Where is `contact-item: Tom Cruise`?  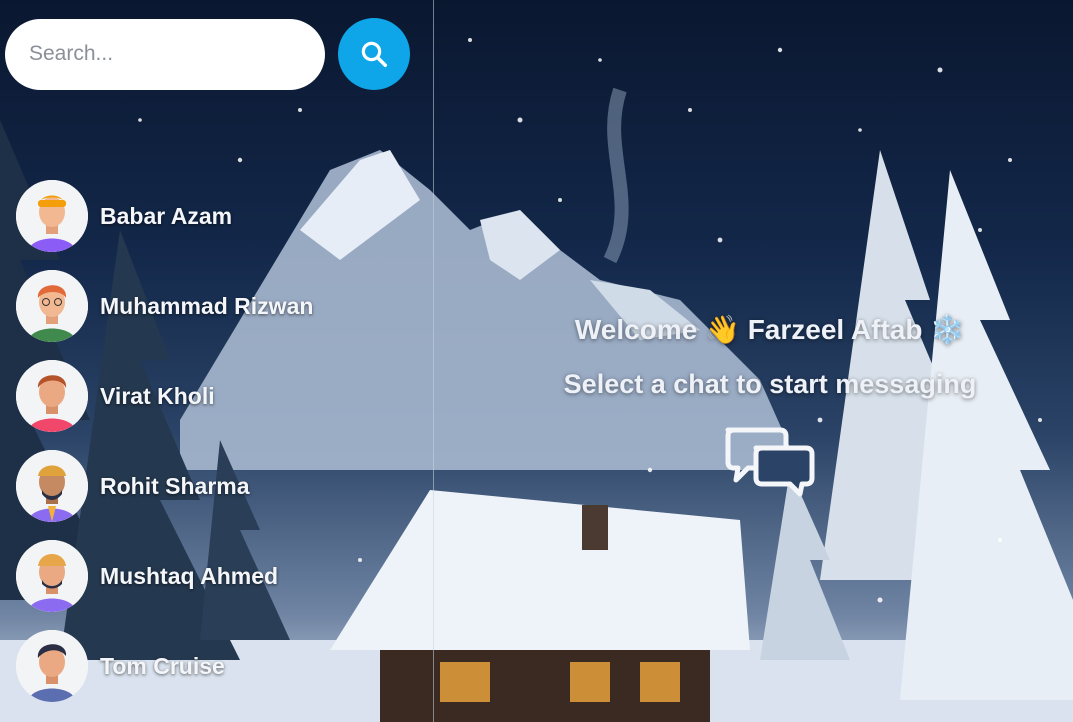
contact-item: Tom Cruise is located at coordinates (221, 666).